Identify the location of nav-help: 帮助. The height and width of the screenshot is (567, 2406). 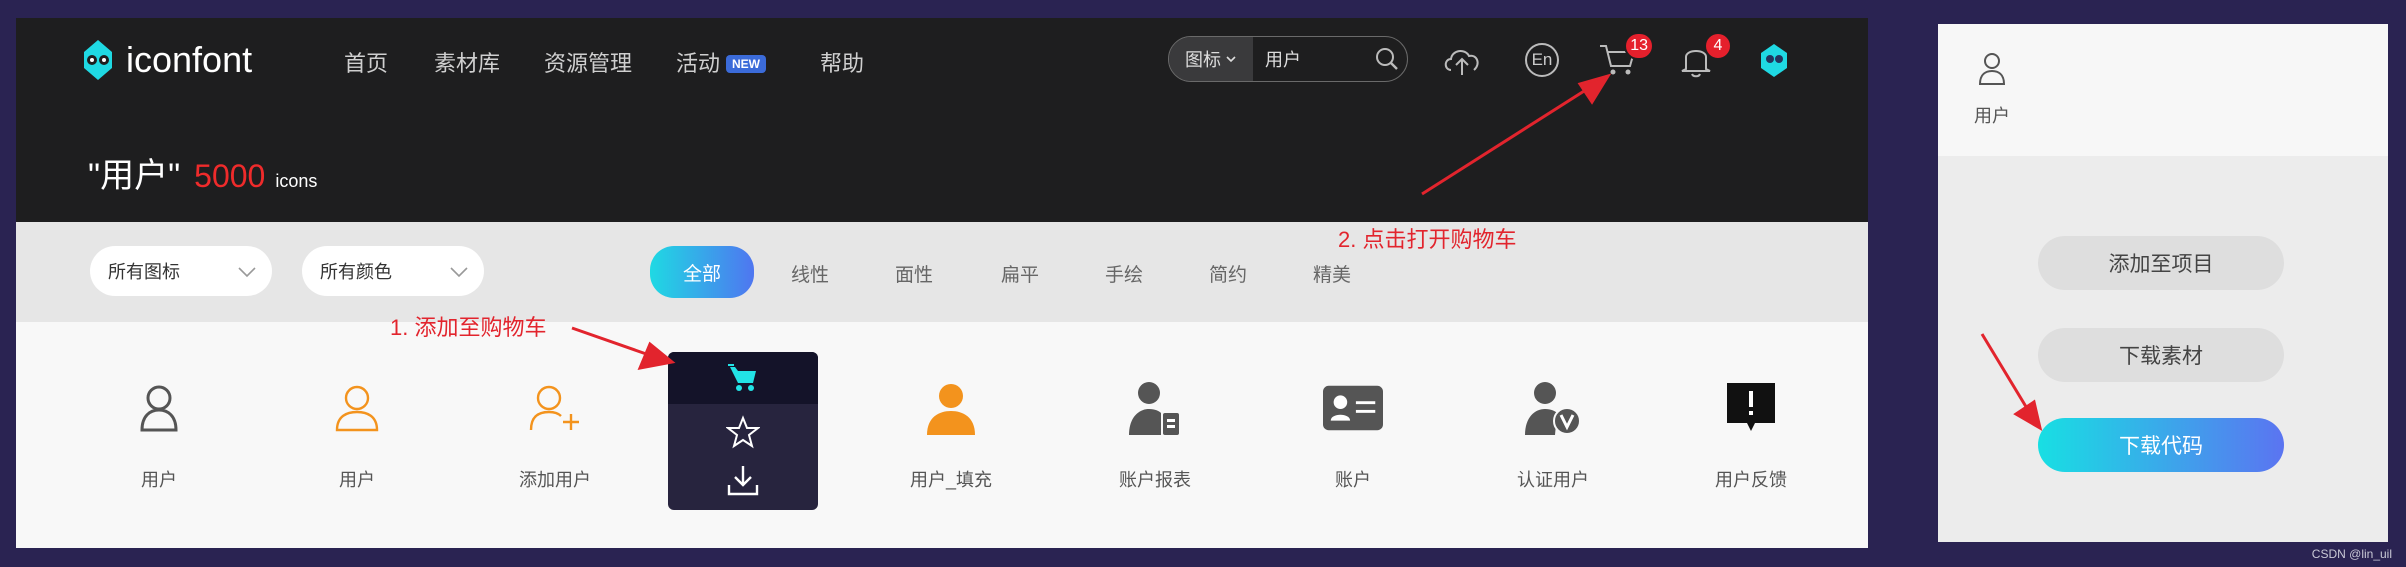
(842, 62).